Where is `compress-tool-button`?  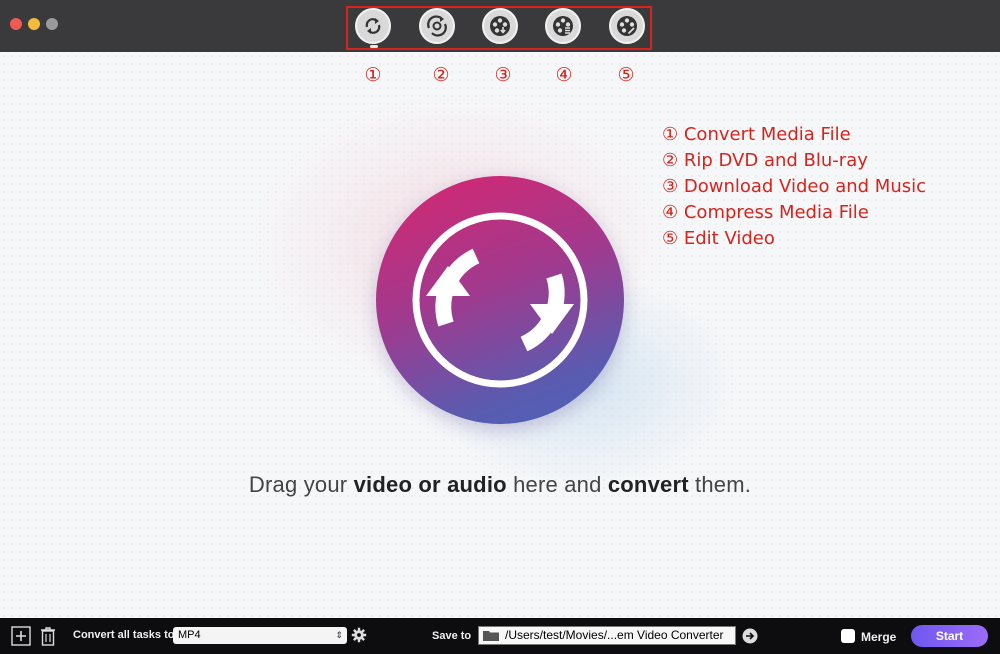
compress-tool-button is located at coordinates (563, 26).